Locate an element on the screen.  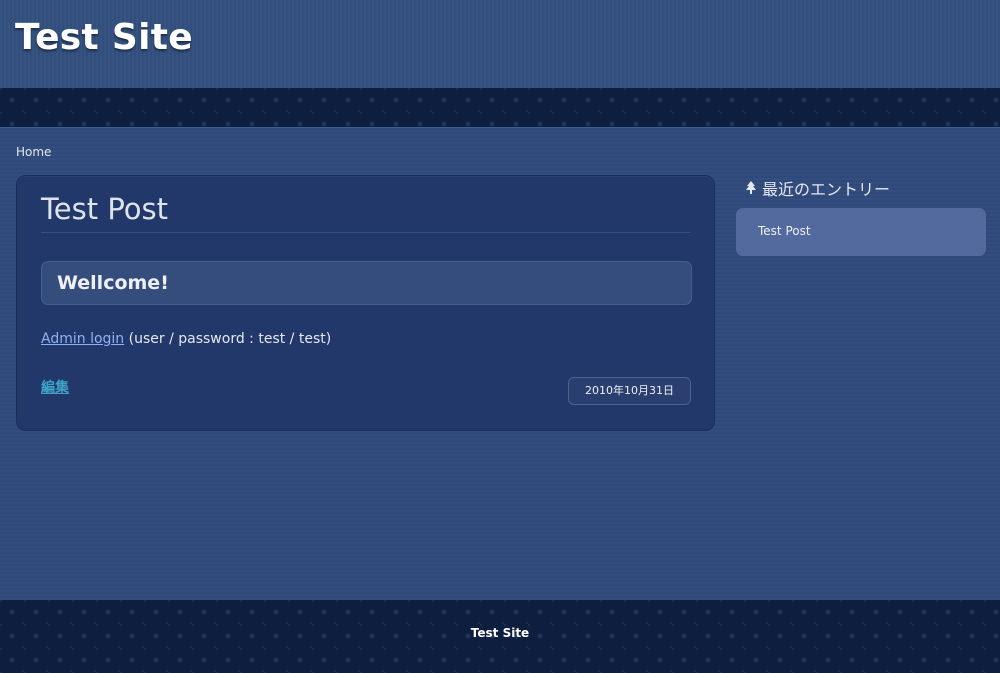
sidebar-entry-link: Test Post is located at coordinates (784, 231).